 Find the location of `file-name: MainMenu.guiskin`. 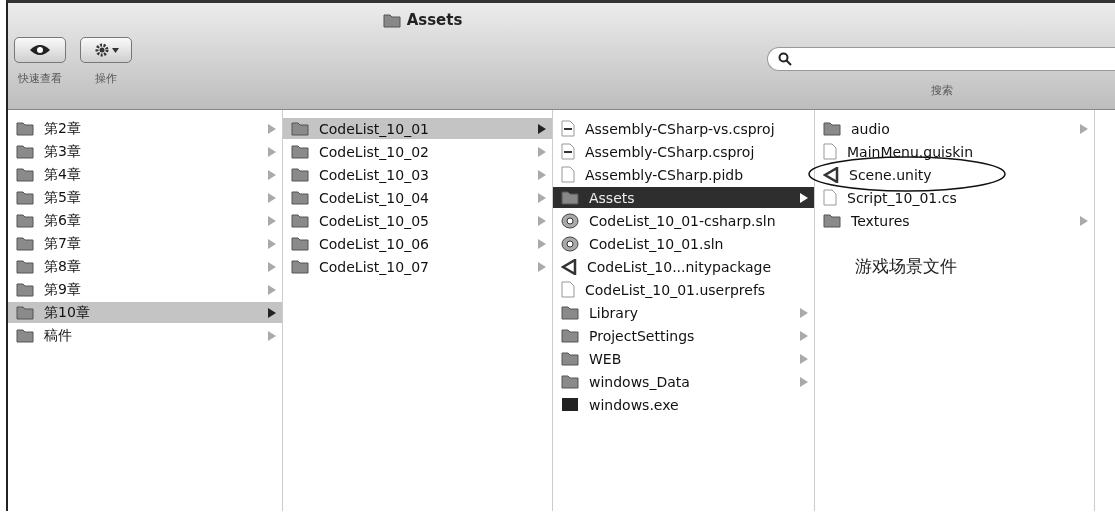

file-name: MainMenu.guiskin is located at coordinates (911, 151).